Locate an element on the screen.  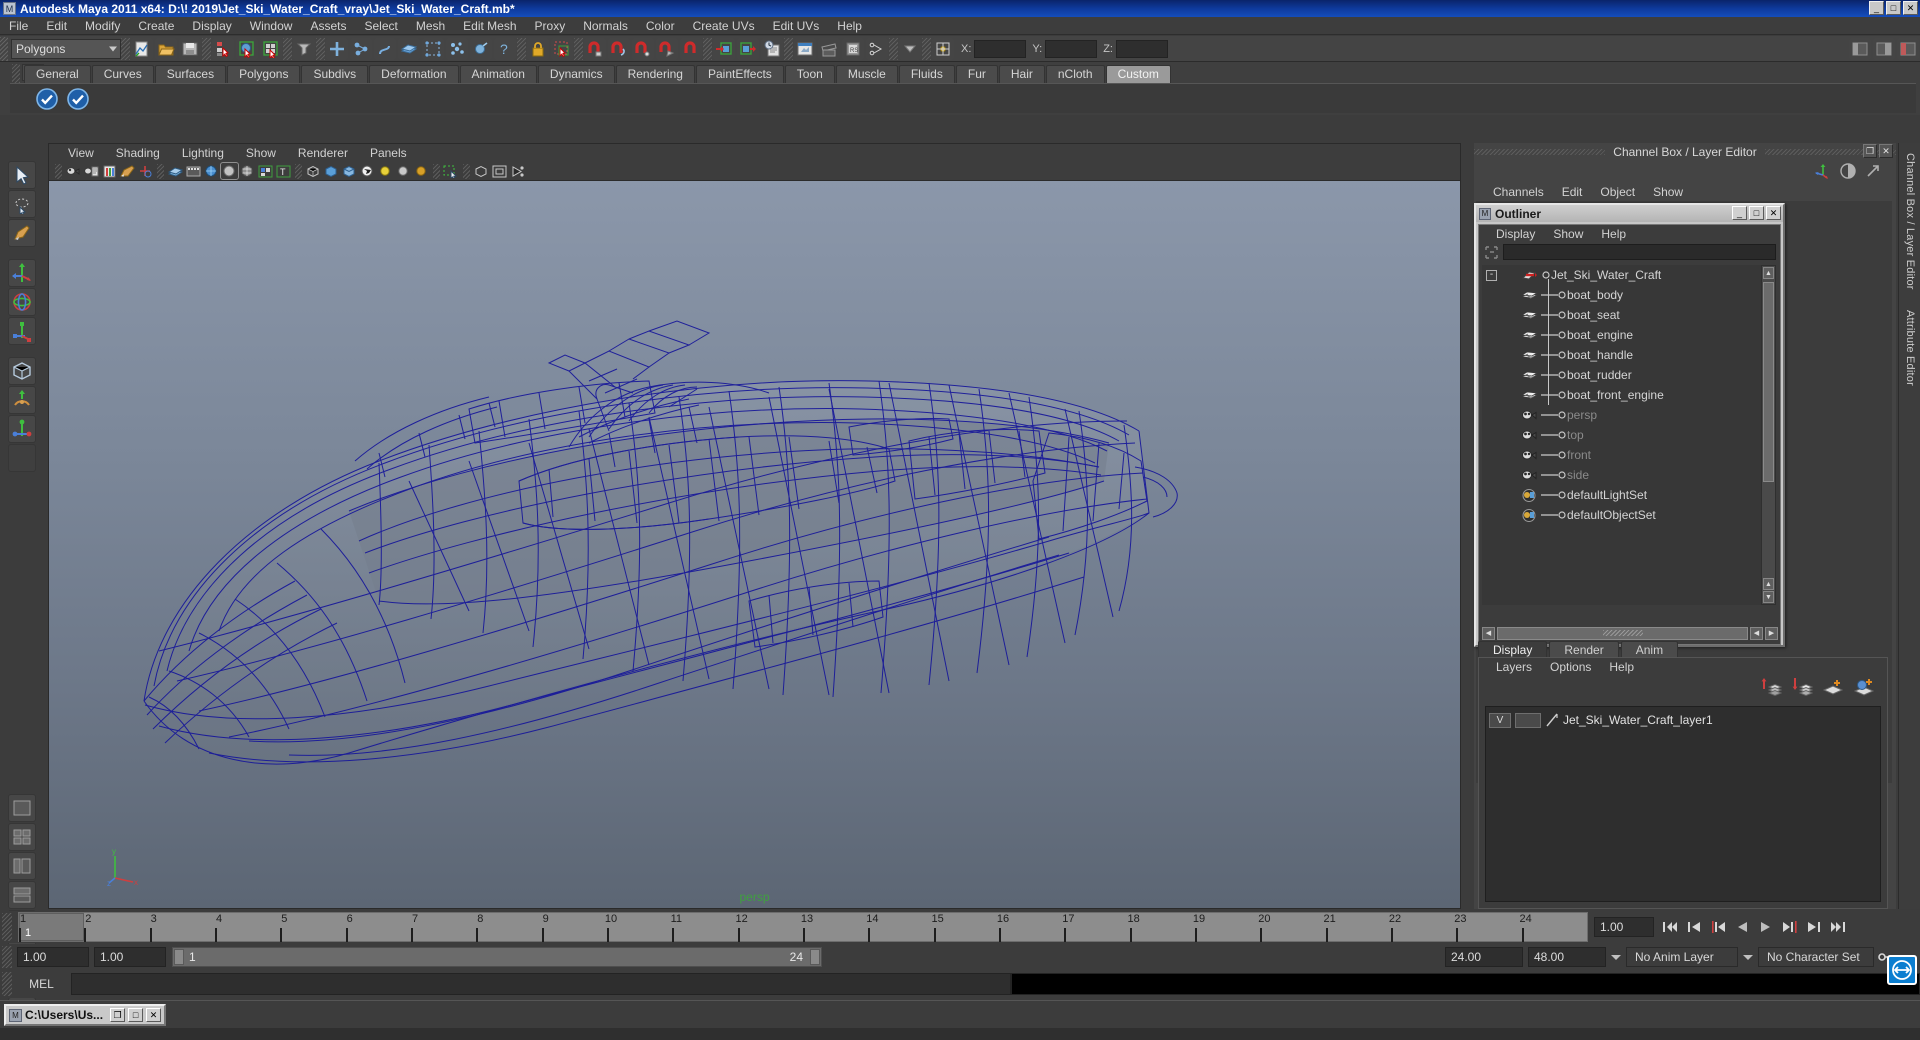
show-manipulator-icon is located at coordinates (22, 429).